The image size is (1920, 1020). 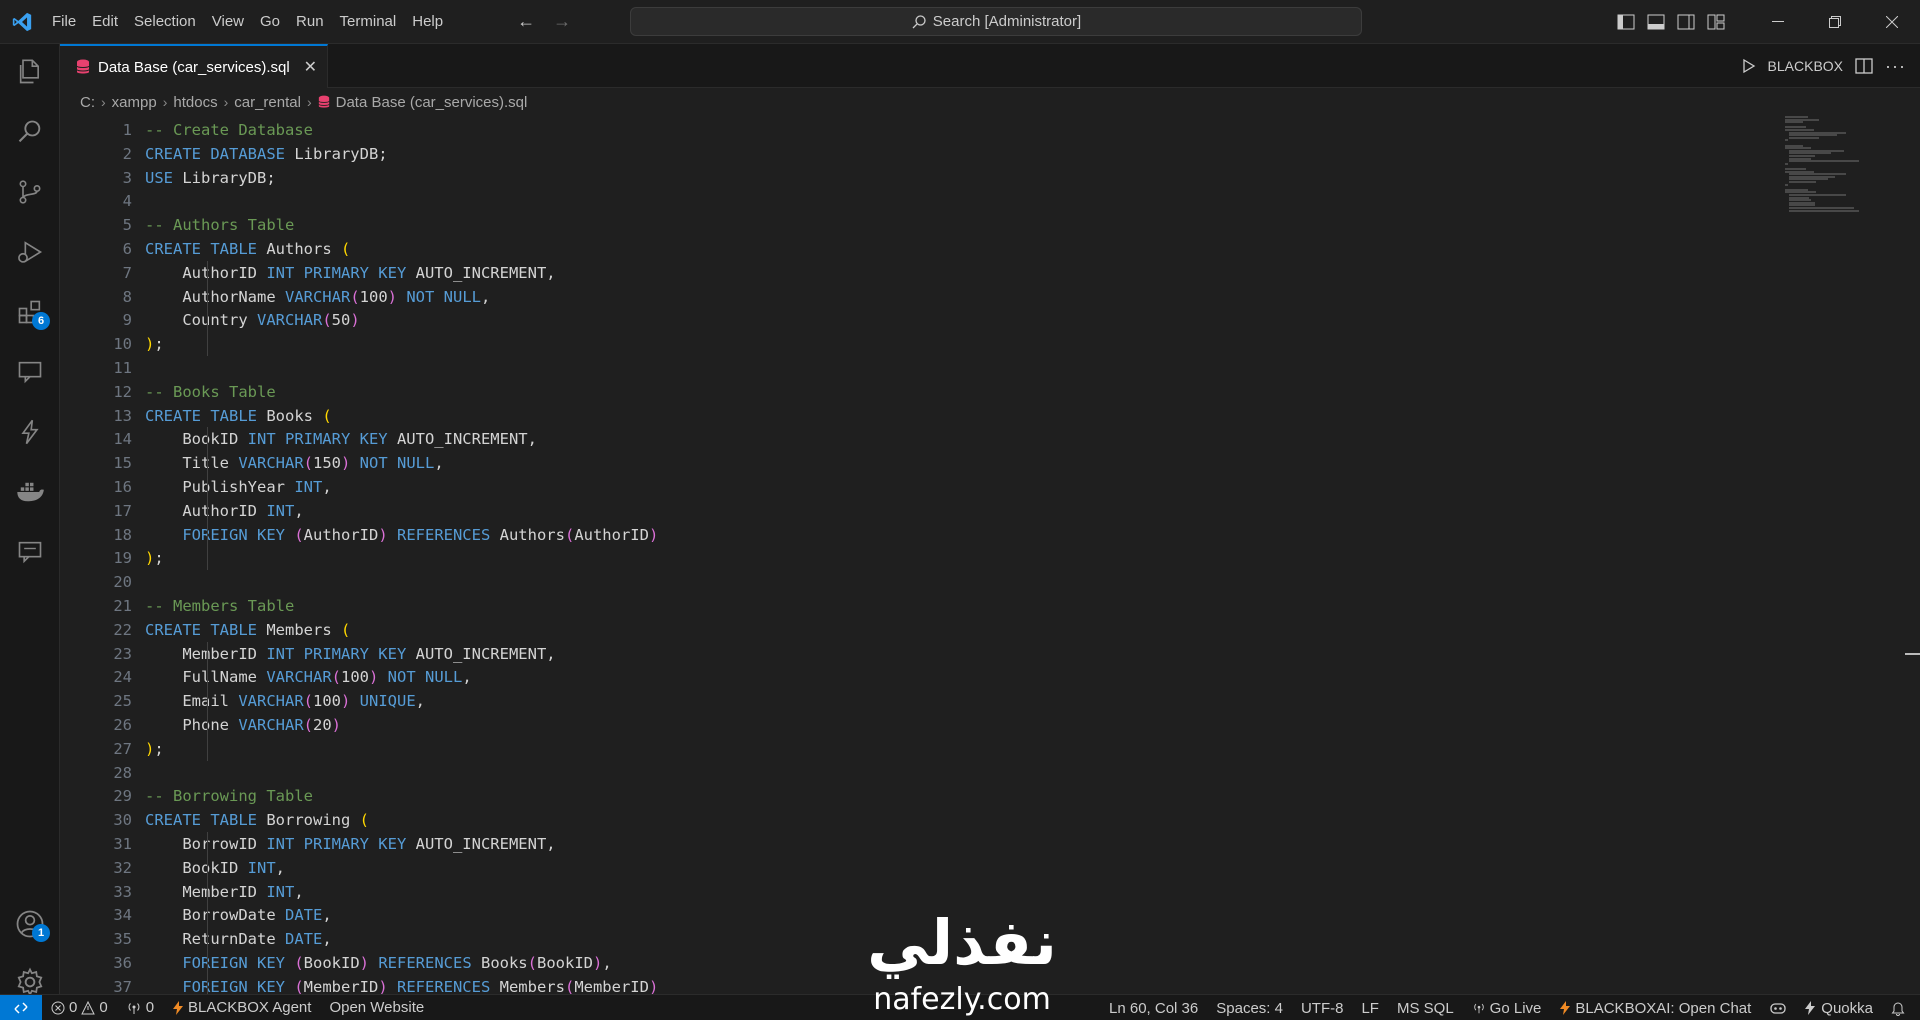 I want to click on code-line: 3 USE LibraryDB;, so click(x=910, y=178).